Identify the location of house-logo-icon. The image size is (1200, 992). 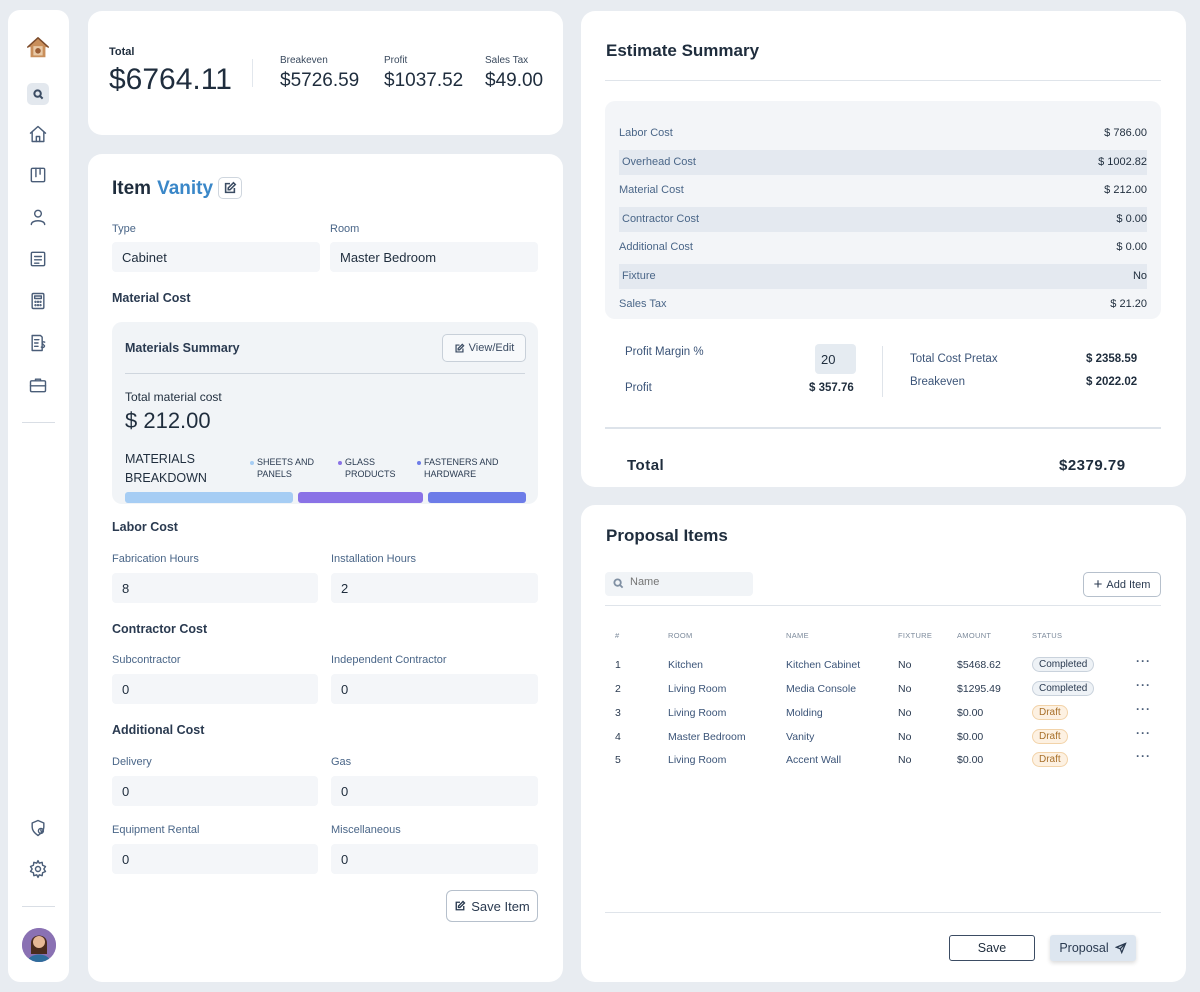
(38, 48).